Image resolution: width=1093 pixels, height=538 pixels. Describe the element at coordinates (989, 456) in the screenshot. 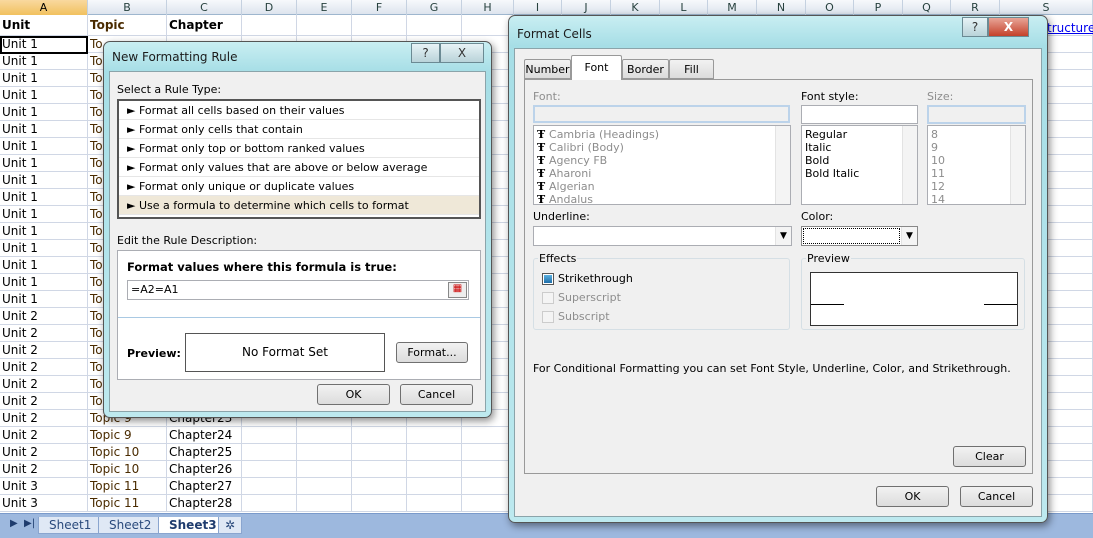

I see `clear-button: Clear` at that location.